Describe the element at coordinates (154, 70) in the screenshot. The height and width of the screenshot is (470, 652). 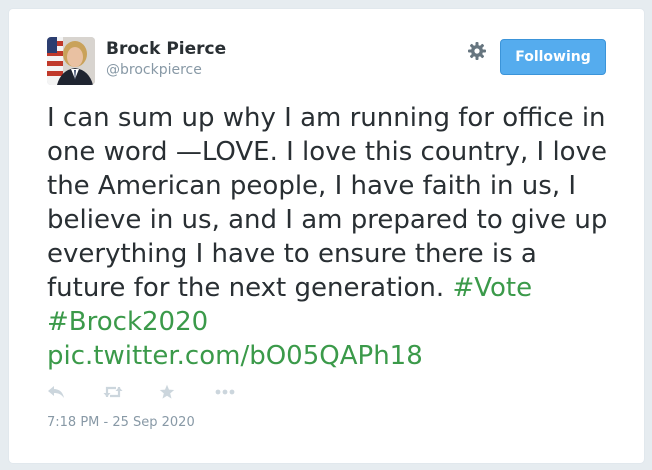
I see `user-handle: @brockpierce` at that location.